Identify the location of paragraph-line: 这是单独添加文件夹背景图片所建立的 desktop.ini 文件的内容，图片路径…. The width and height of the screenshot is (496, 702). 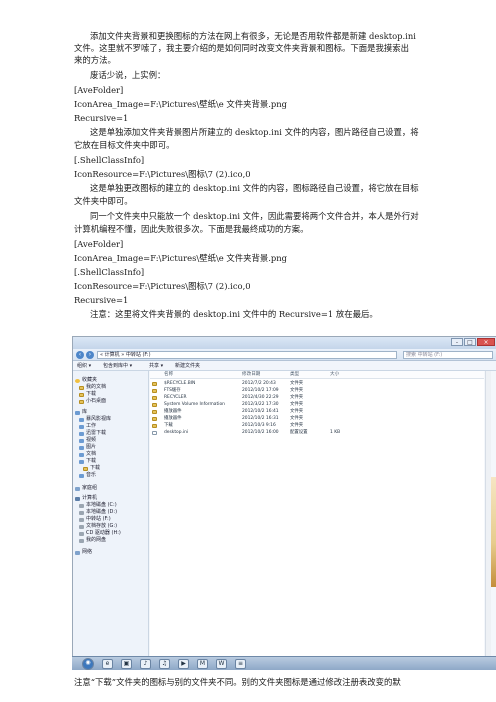
(254, 132).